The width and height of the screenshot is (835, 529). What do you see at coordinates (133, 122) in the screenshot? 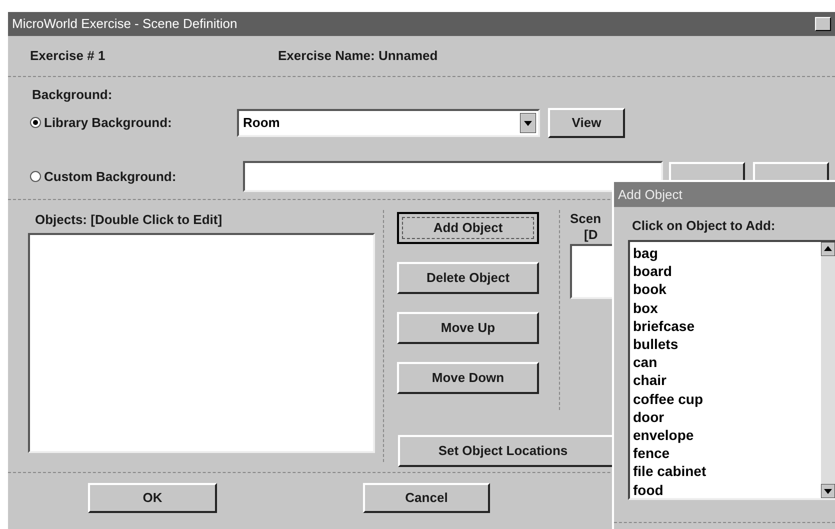
I see `radio-button: Library Background:` at bounding box center [133, 122].